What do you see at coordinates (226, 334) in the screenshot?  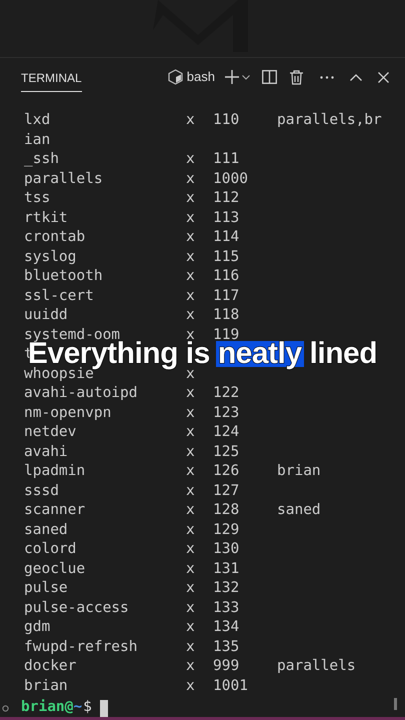 I see `group-id: 119` at bounding box center [226, 334].